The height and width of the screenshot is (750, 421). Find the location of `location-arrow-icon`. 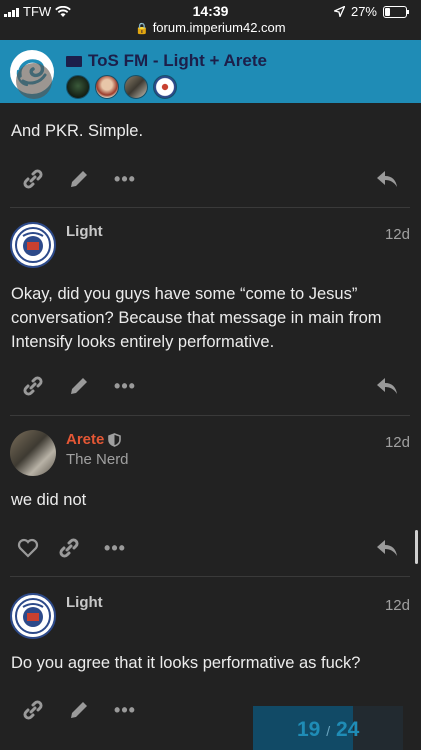

location-arrow-icon is located at coordinates (339, 11).